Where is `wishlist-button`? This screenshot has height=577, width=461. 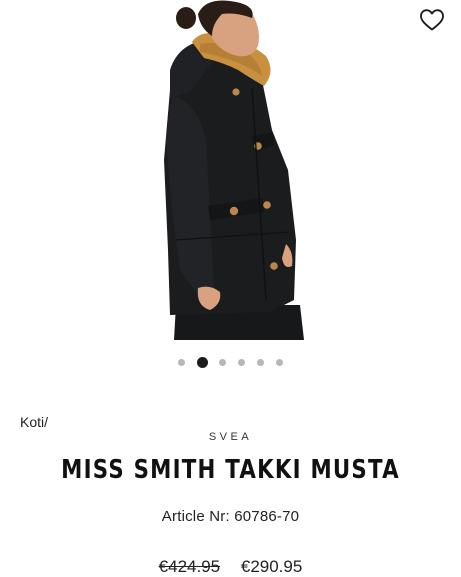
wishlist-button is located at coordinates (432, 20).